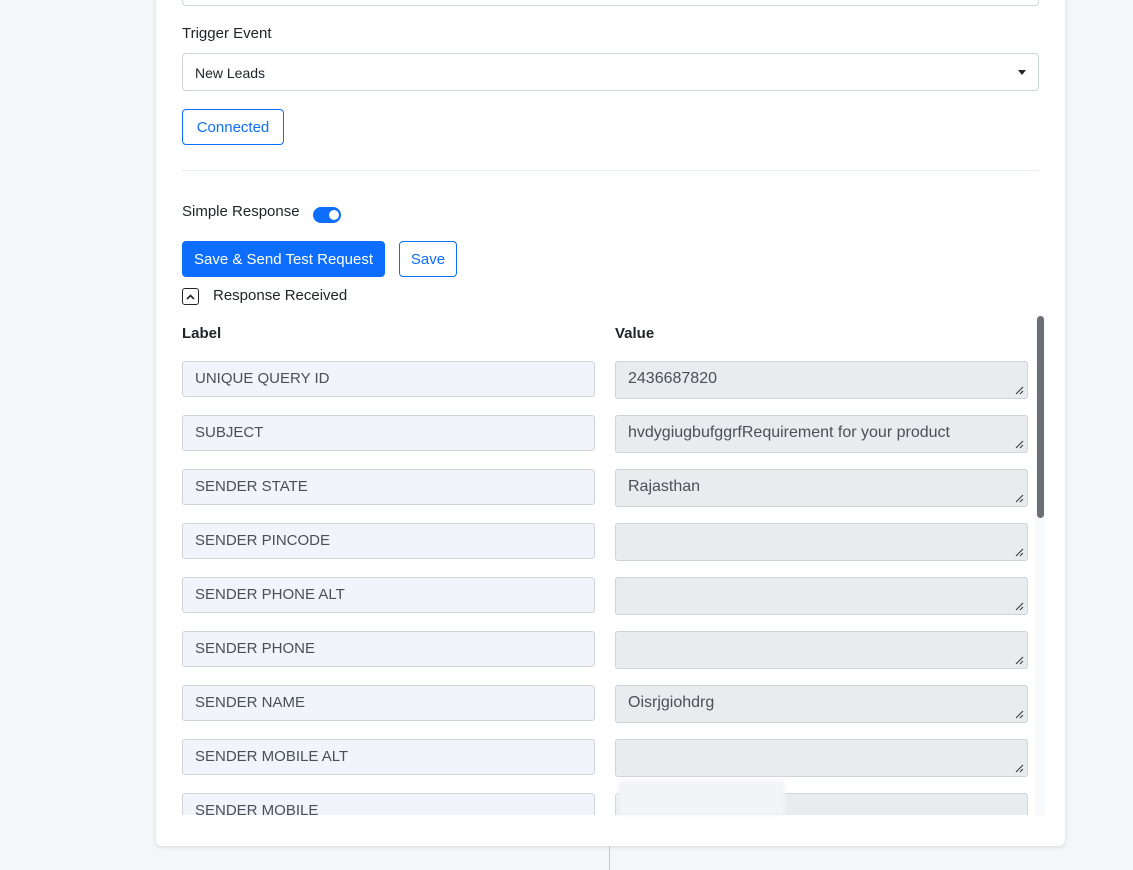 The image size is (1133, 870). I want to click on save-send-test-button: Save & Send Test Request, so click(283, 259).